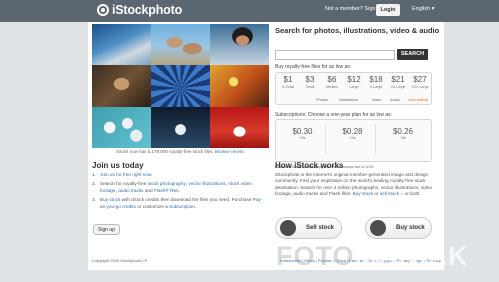  Describe the element at coordinates (377, 100) in the screenshot. I see `tab-video: Video` at that location.